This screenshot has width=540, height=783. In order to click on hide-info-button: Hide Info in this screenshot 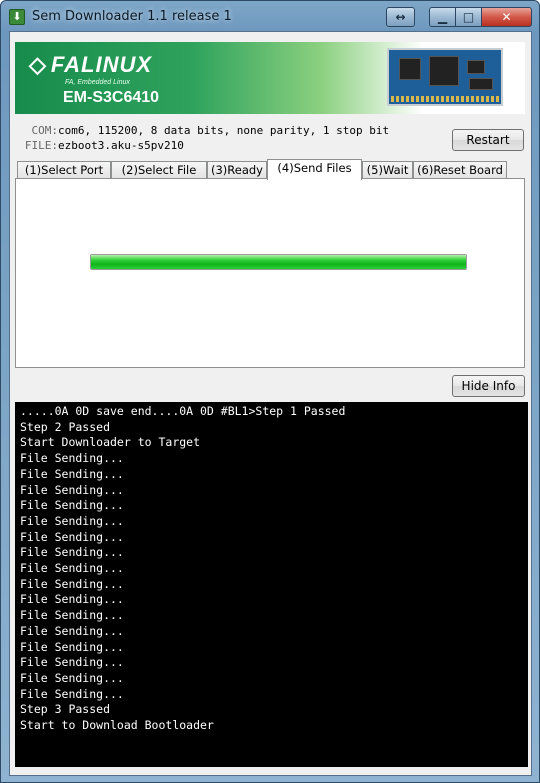, I will do `click(488, 386)`.